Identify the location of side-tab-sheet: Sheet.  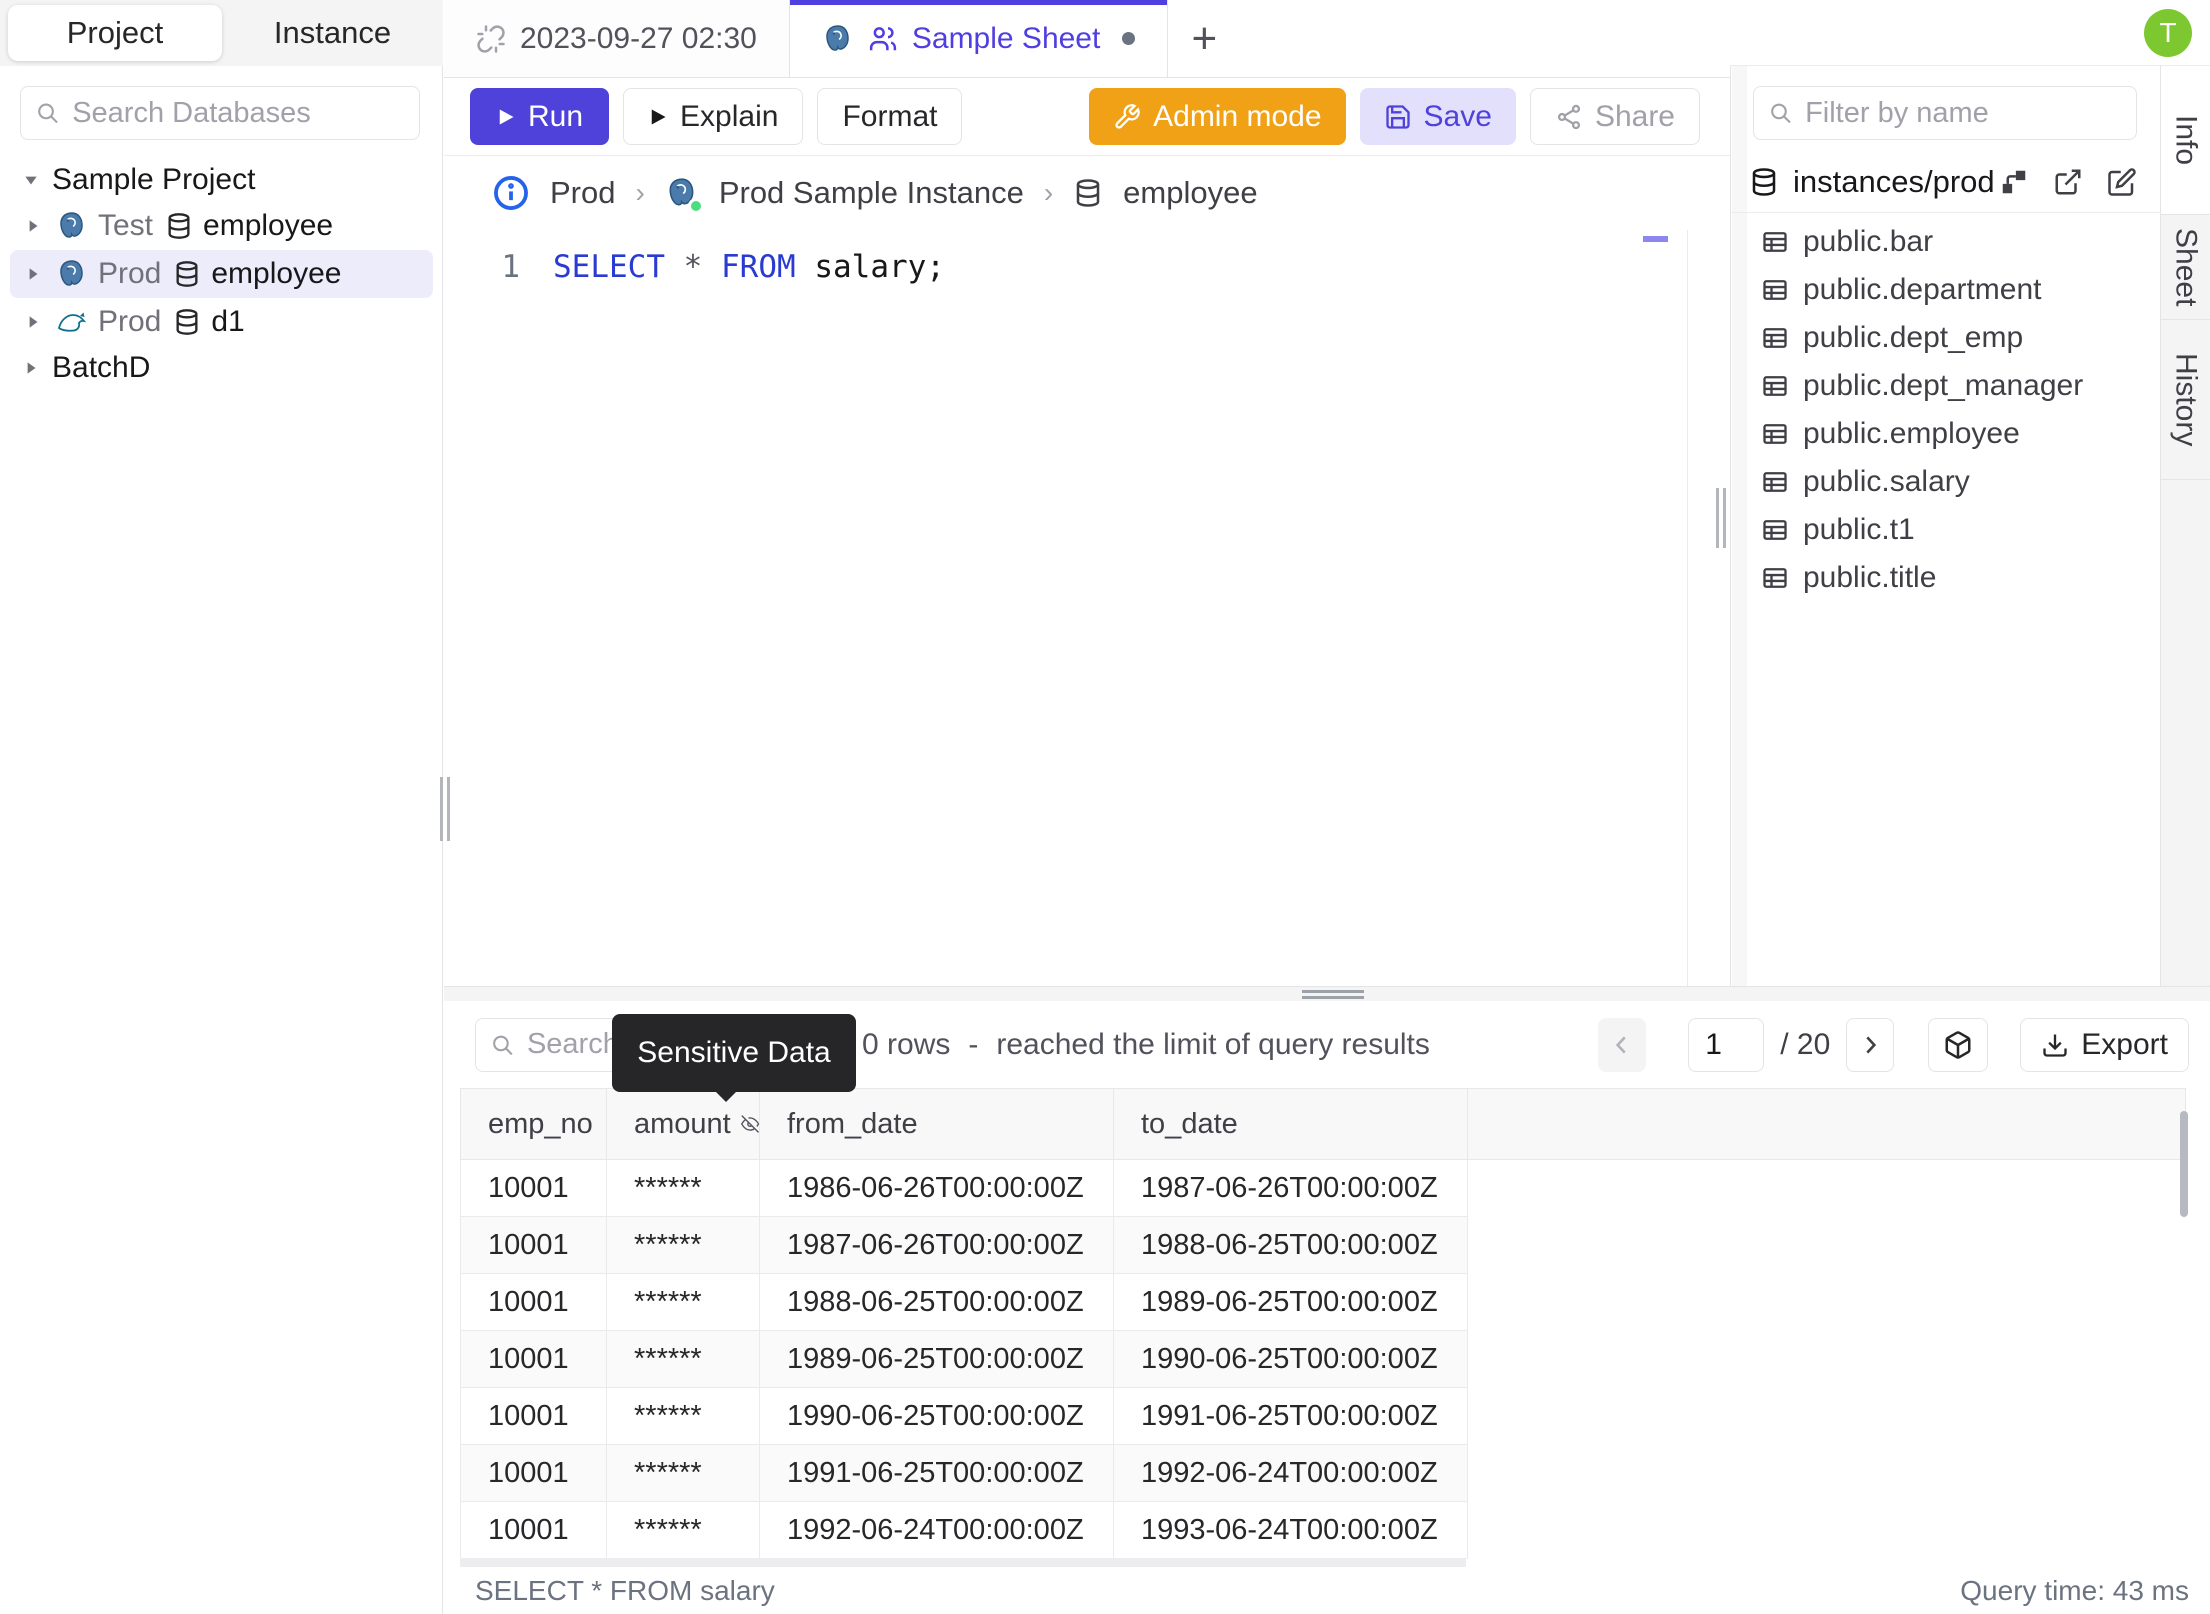
(2185, 267).